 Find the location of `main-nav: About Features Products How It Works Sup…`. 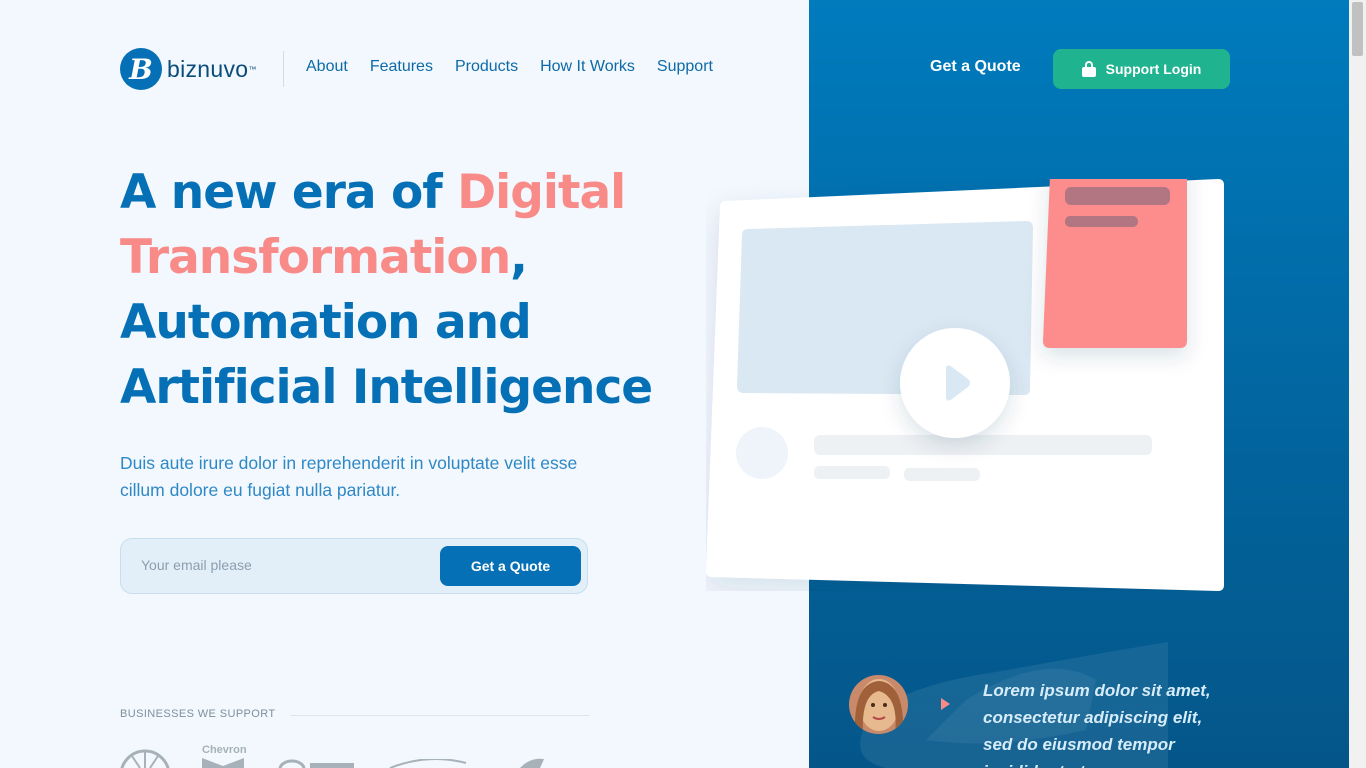

main-nav: About Features Products How It Works Sup… is located at coordinates (520, 67).